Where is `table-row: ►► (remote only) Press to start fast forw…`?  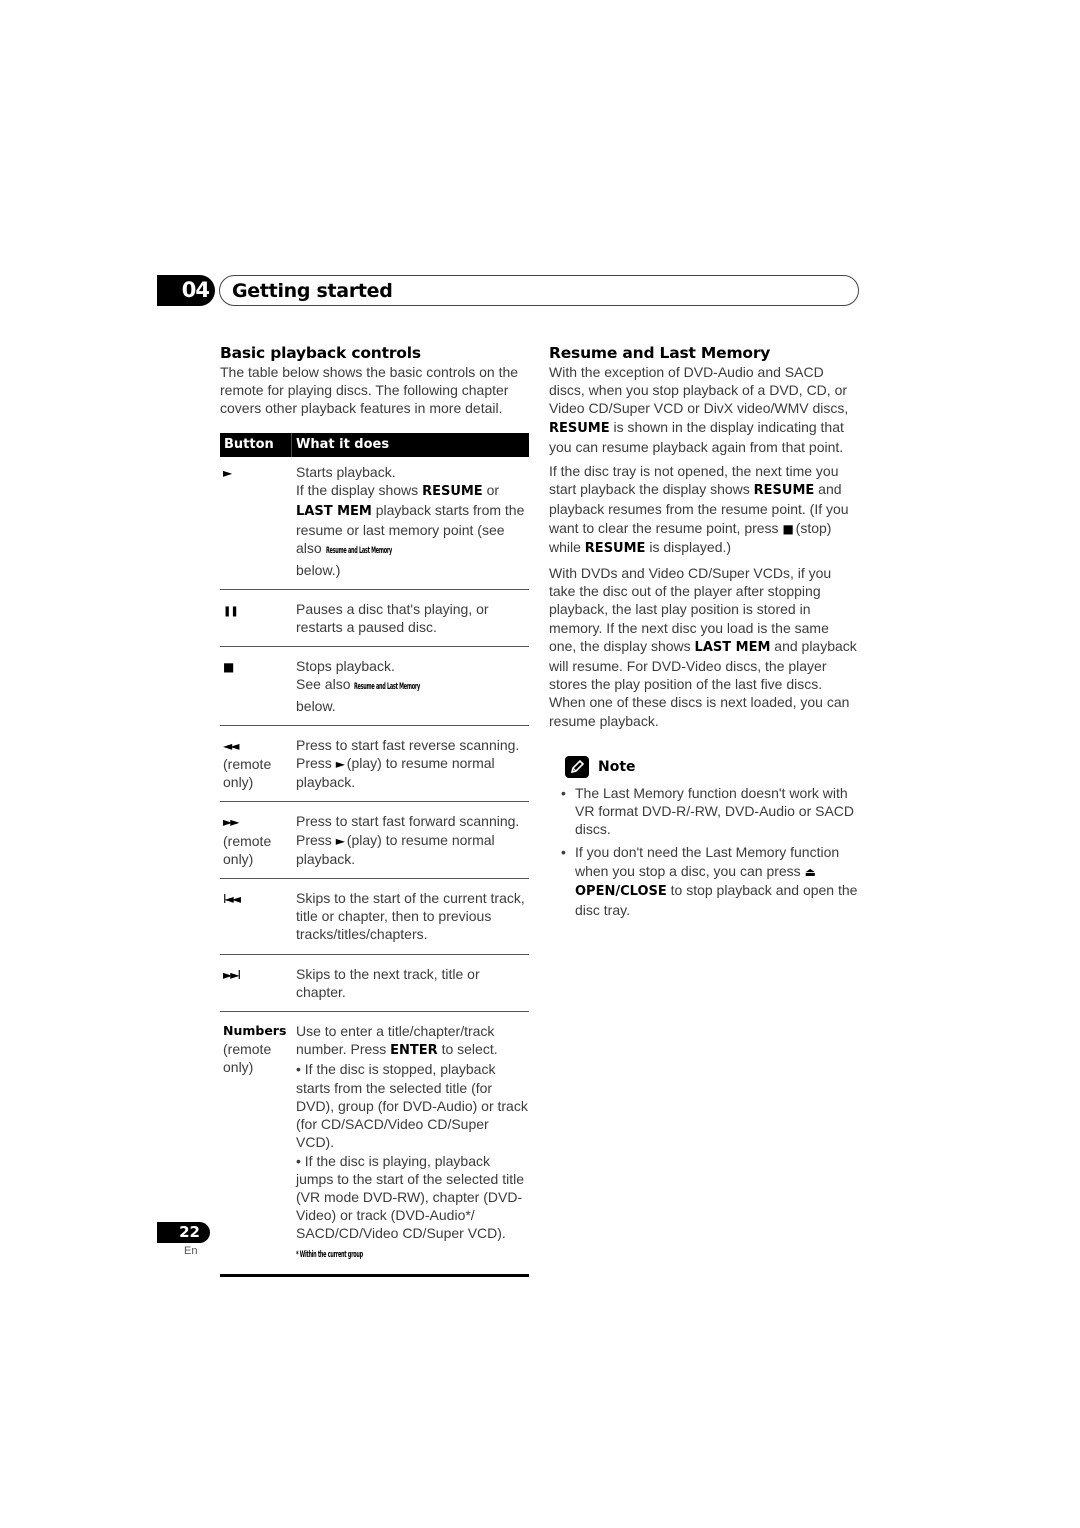
table-row: ►► (remote only) Press to start fast forw… is located at coordinates (374, 841).